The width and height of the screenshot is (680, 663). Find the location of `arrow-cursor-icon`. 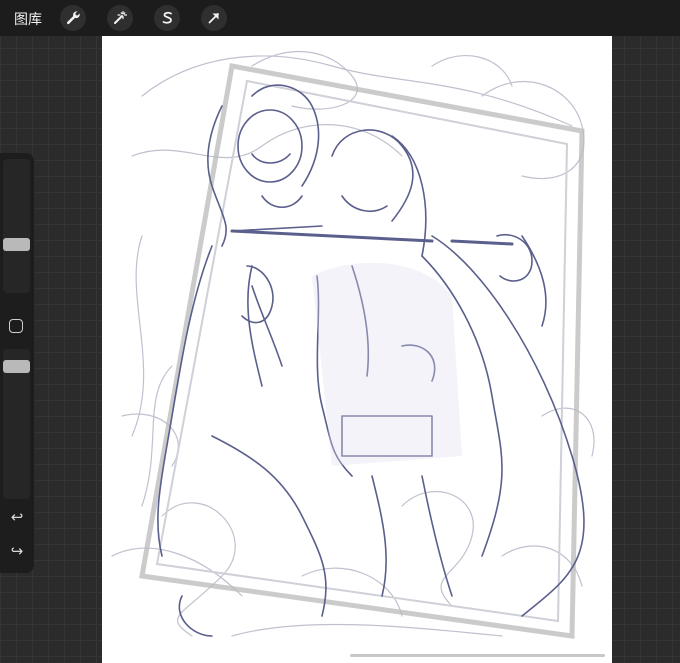

arrow-cursor-icon is located at coordinates (214, 18).